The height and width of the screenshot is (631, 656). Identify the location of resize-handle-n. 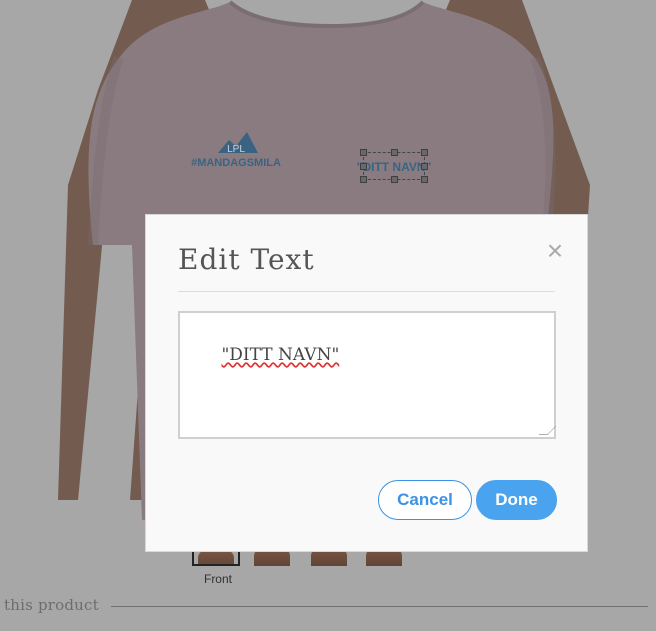
(394, 152).